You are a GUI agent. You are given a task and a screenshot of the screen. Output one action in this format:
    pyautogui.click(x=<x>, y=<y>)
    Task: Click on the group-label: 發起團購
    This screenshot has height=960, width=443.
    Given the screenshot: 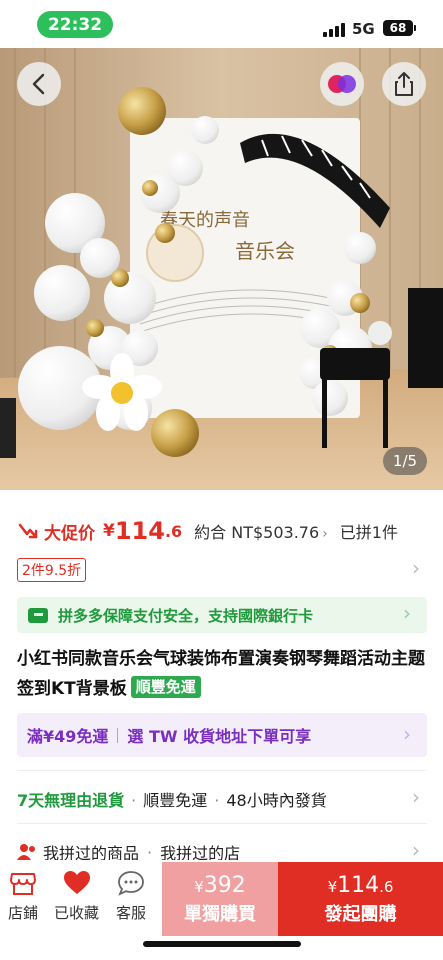 What is the action you would take?
    pyautogui.click(x=360, y=914)
    